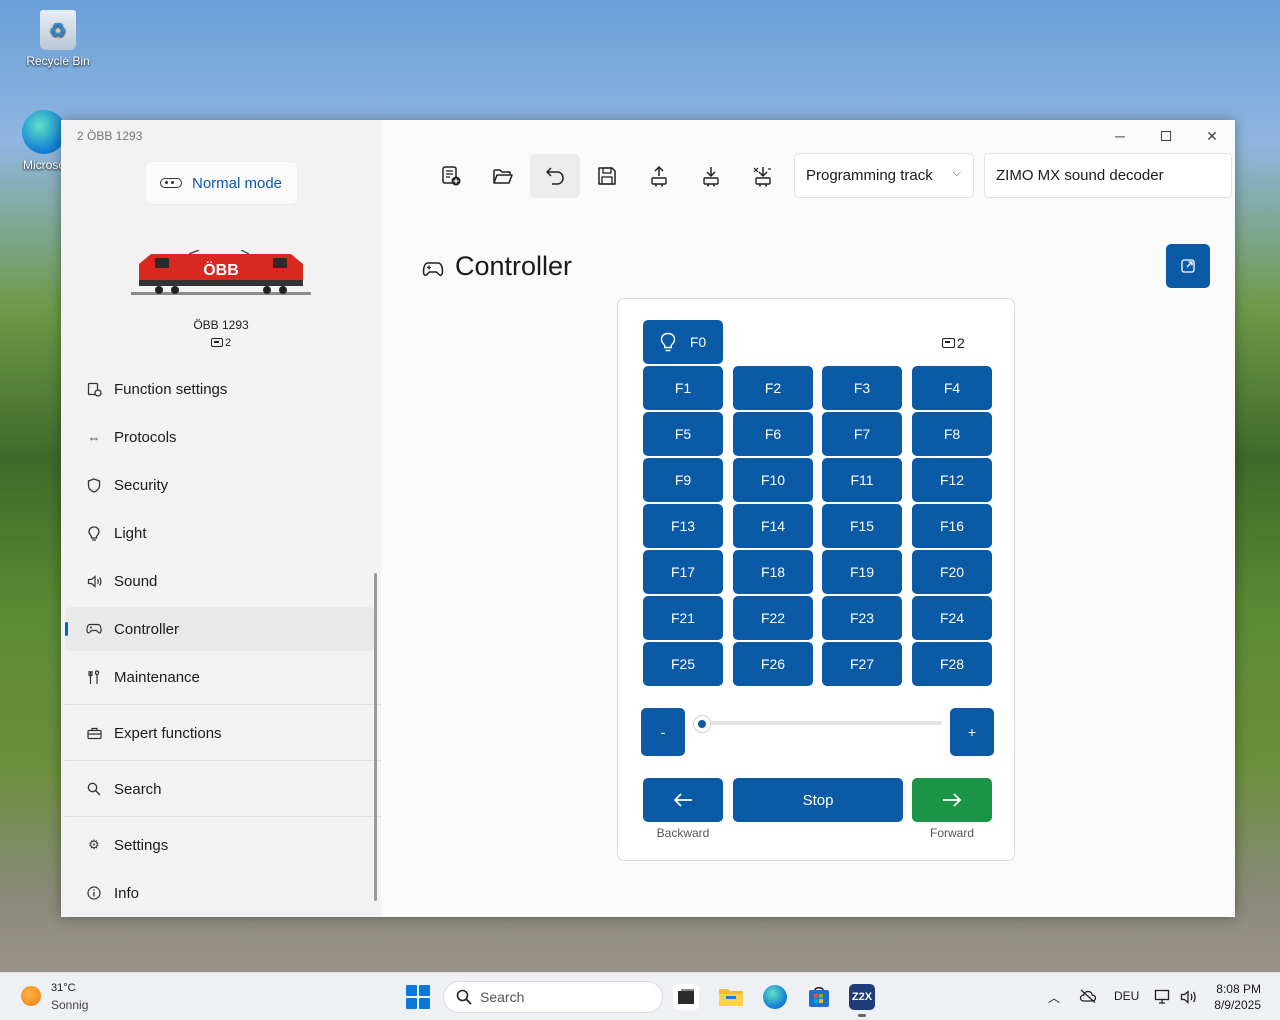 This screenshot has height=1020, width=1280. What do you see at coordinates (818, 800) in the screenshot?
I see `stop-button: Stop` at bounding box center [818, 800].